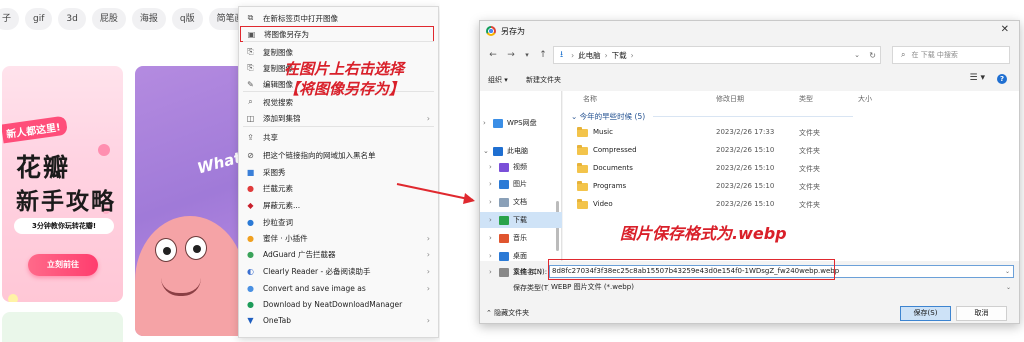  Describe the element at coordinates (337, 34) in the screenshot. I see `menu-item-save-image: ▣ 将图像另存为` at that location.